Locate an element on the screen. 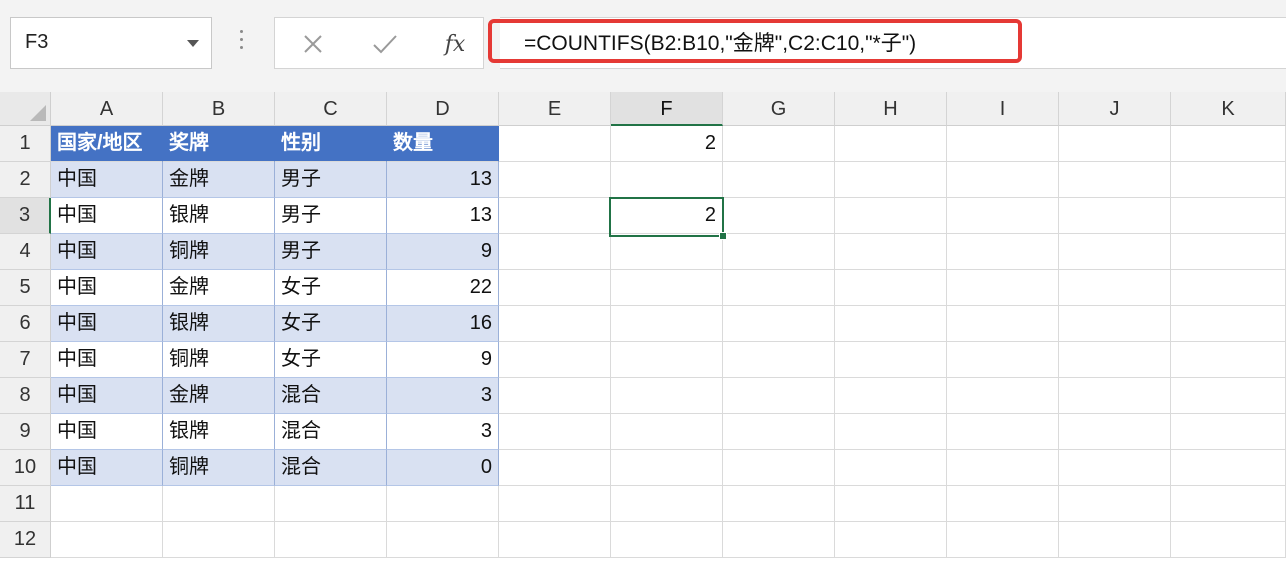 The image size is (1286, 562). name-box: F3 is located at coordinates (111, 43).